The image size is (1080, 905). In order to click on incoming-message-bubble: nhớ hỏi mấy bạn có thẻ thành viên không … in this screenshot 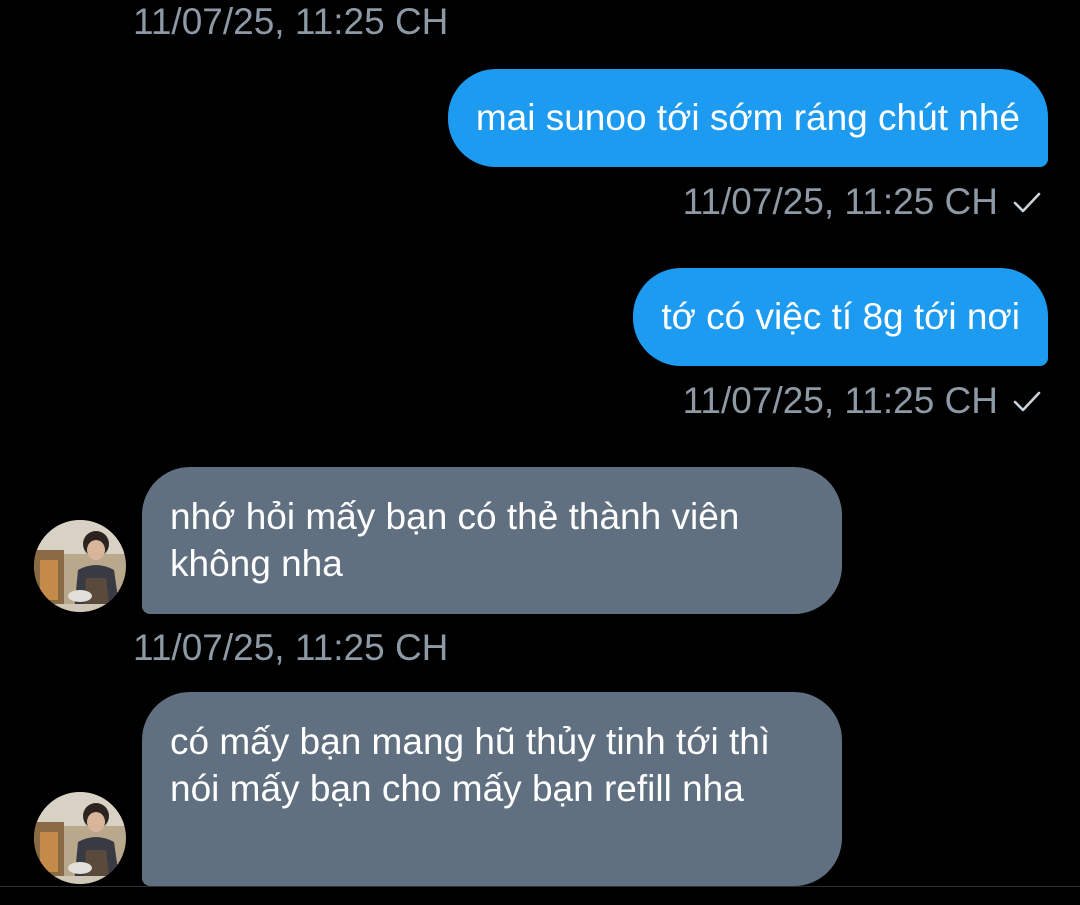, I will do `click(492, 540)`.